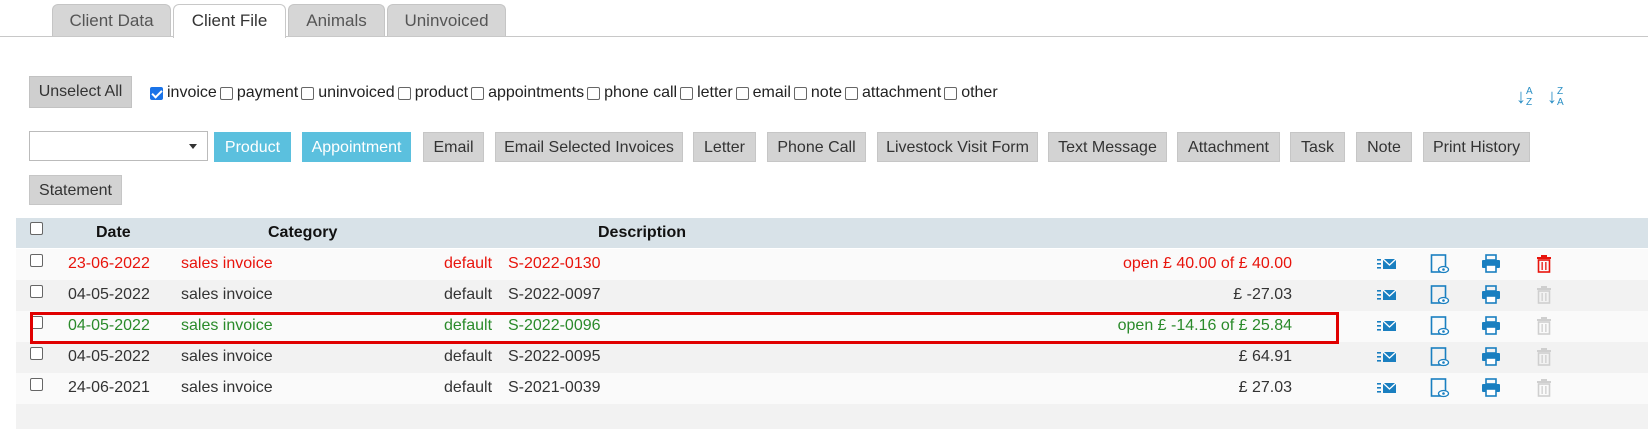  I want to click on filter-appointments-checkbox, so click(478, 93).